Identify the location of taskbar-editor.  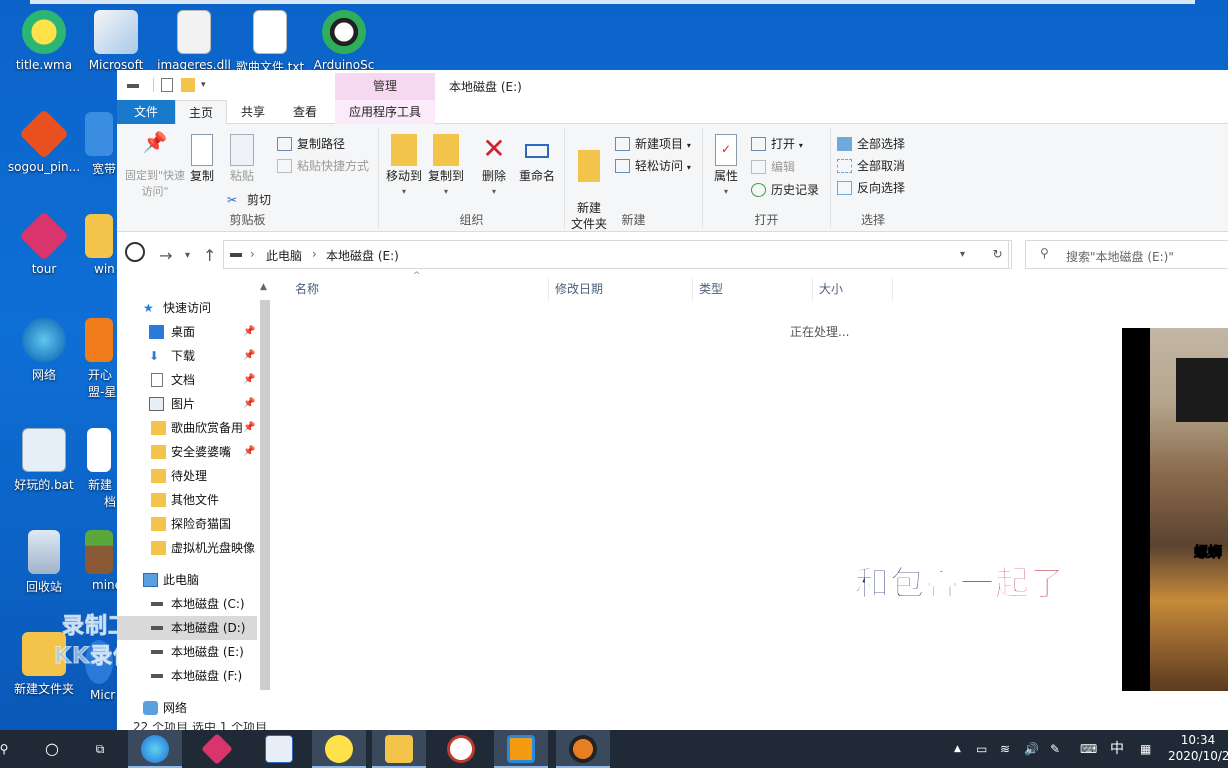
(279, 749).